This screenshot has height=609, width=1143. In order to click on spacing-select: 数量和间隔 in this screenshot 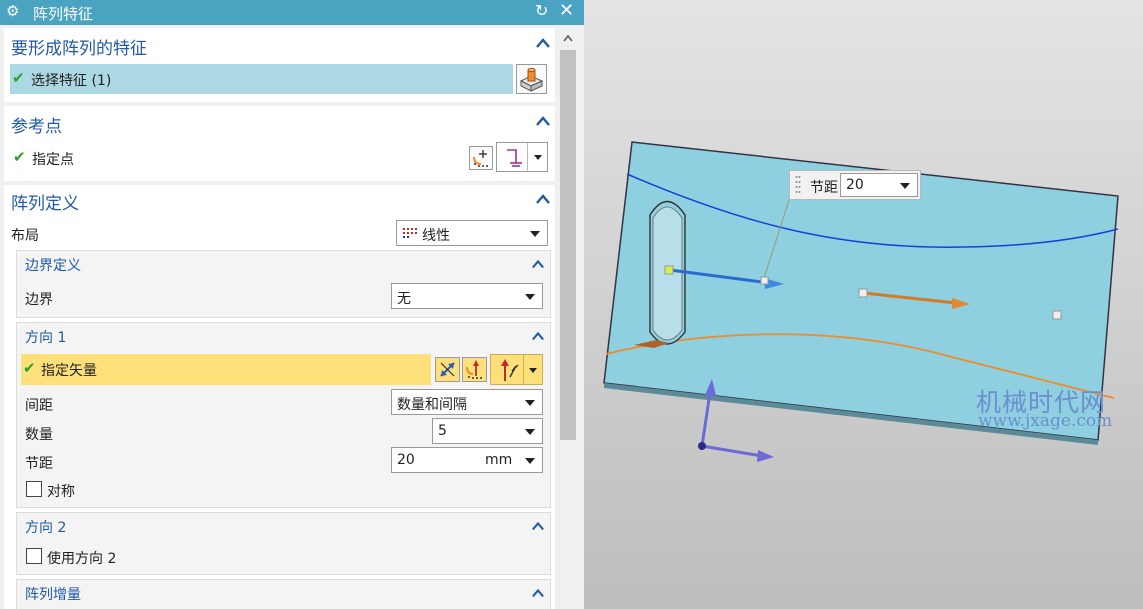, I will do `click(467, 402)`.